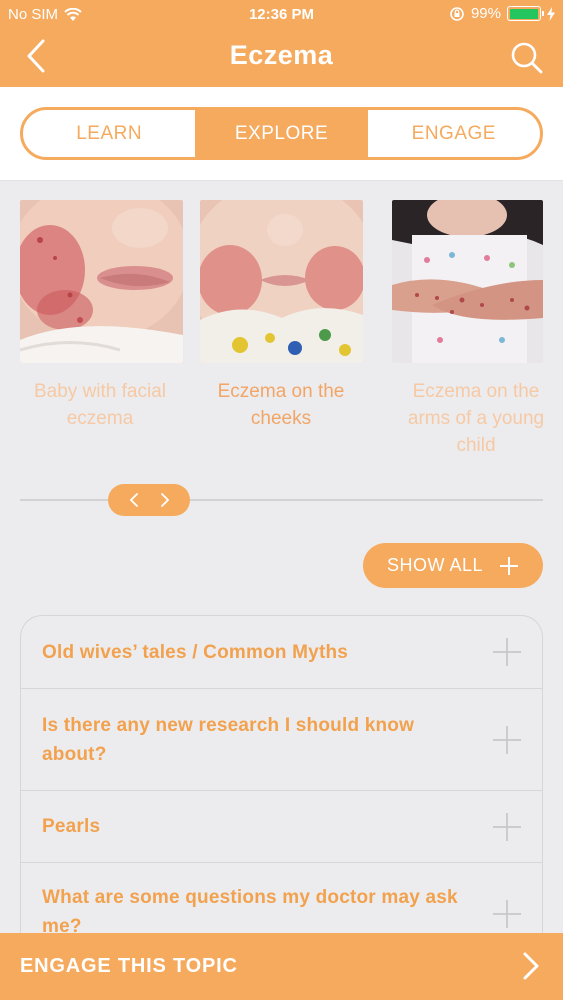 This screenshot has height=1000, width=563. I want to click on carousel-caption: Eczema on the arms of a young child, so click(476, 418).